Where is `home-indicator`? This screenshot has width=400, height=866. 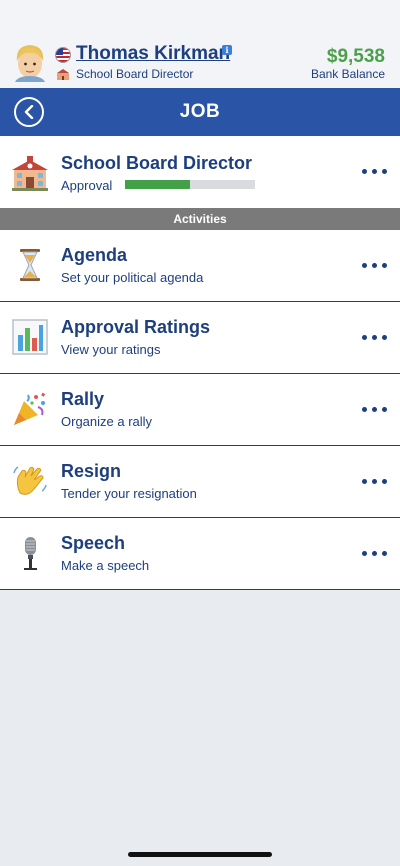 home-indicator is located at coordinates (200, 854).